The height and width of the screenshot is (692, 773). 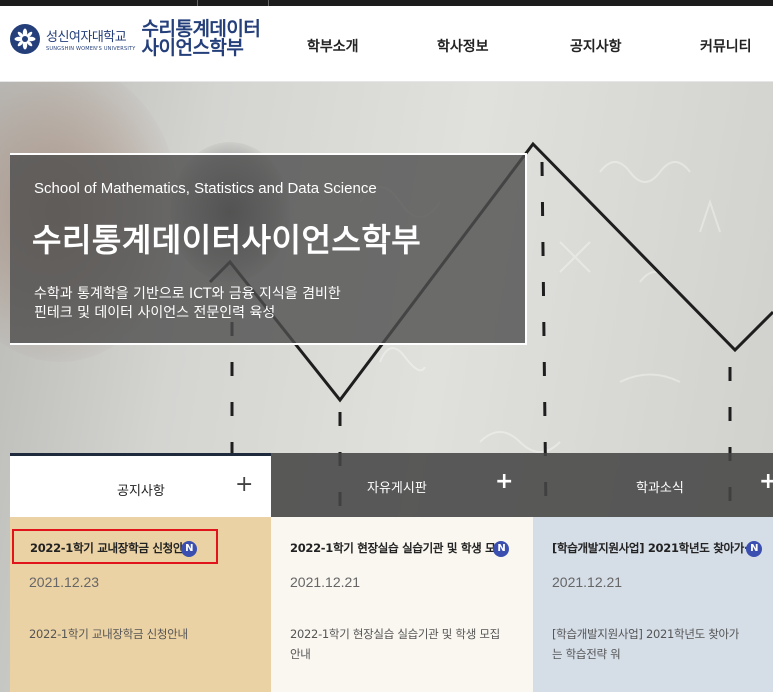 I want to click on post-title: [학습개발지원사업] 2021학년도 찾아가· N, so click(x=657, y=548).